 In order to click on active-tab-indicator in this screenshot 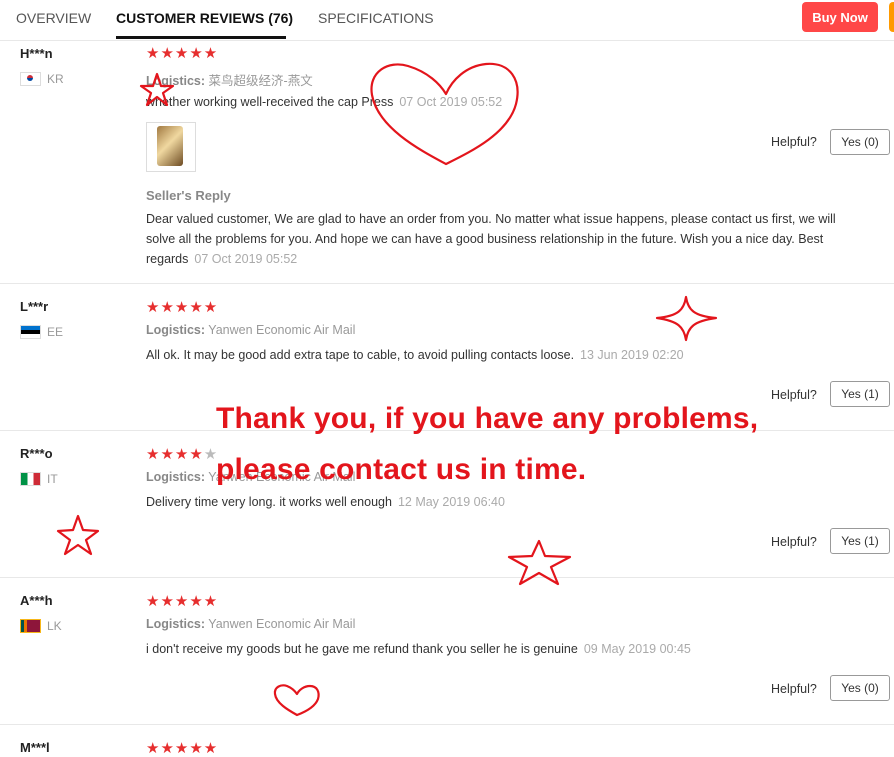, I will do `click(201, 37)`.